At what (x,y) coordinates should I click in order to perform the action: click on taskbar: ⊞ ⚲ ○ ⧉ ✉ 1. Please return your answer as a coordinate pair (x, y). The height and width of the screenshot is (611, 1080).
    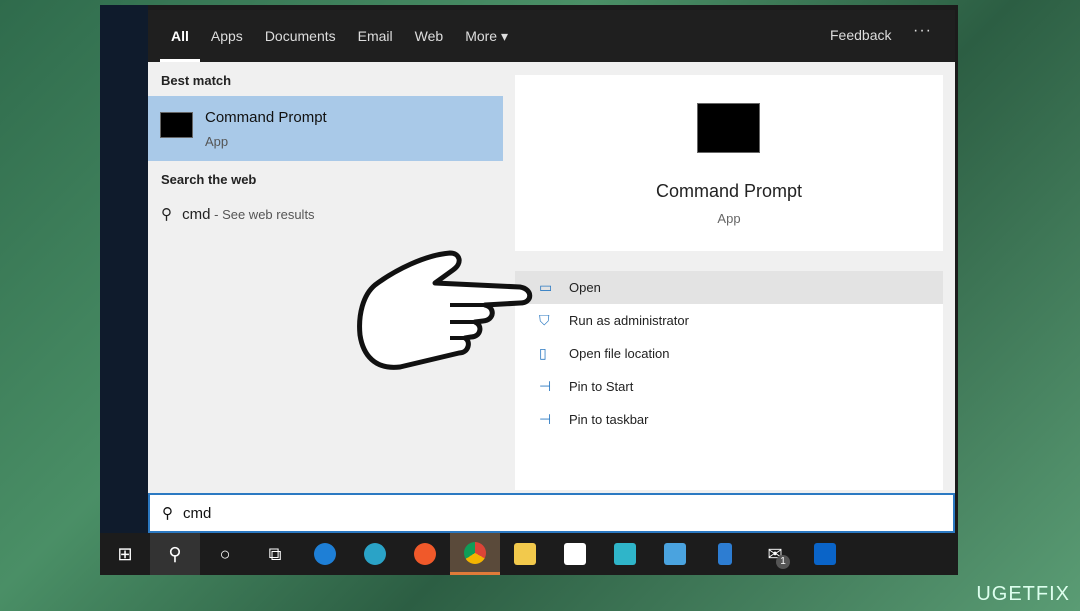
    Looking at the image, I should click on (529, 554).